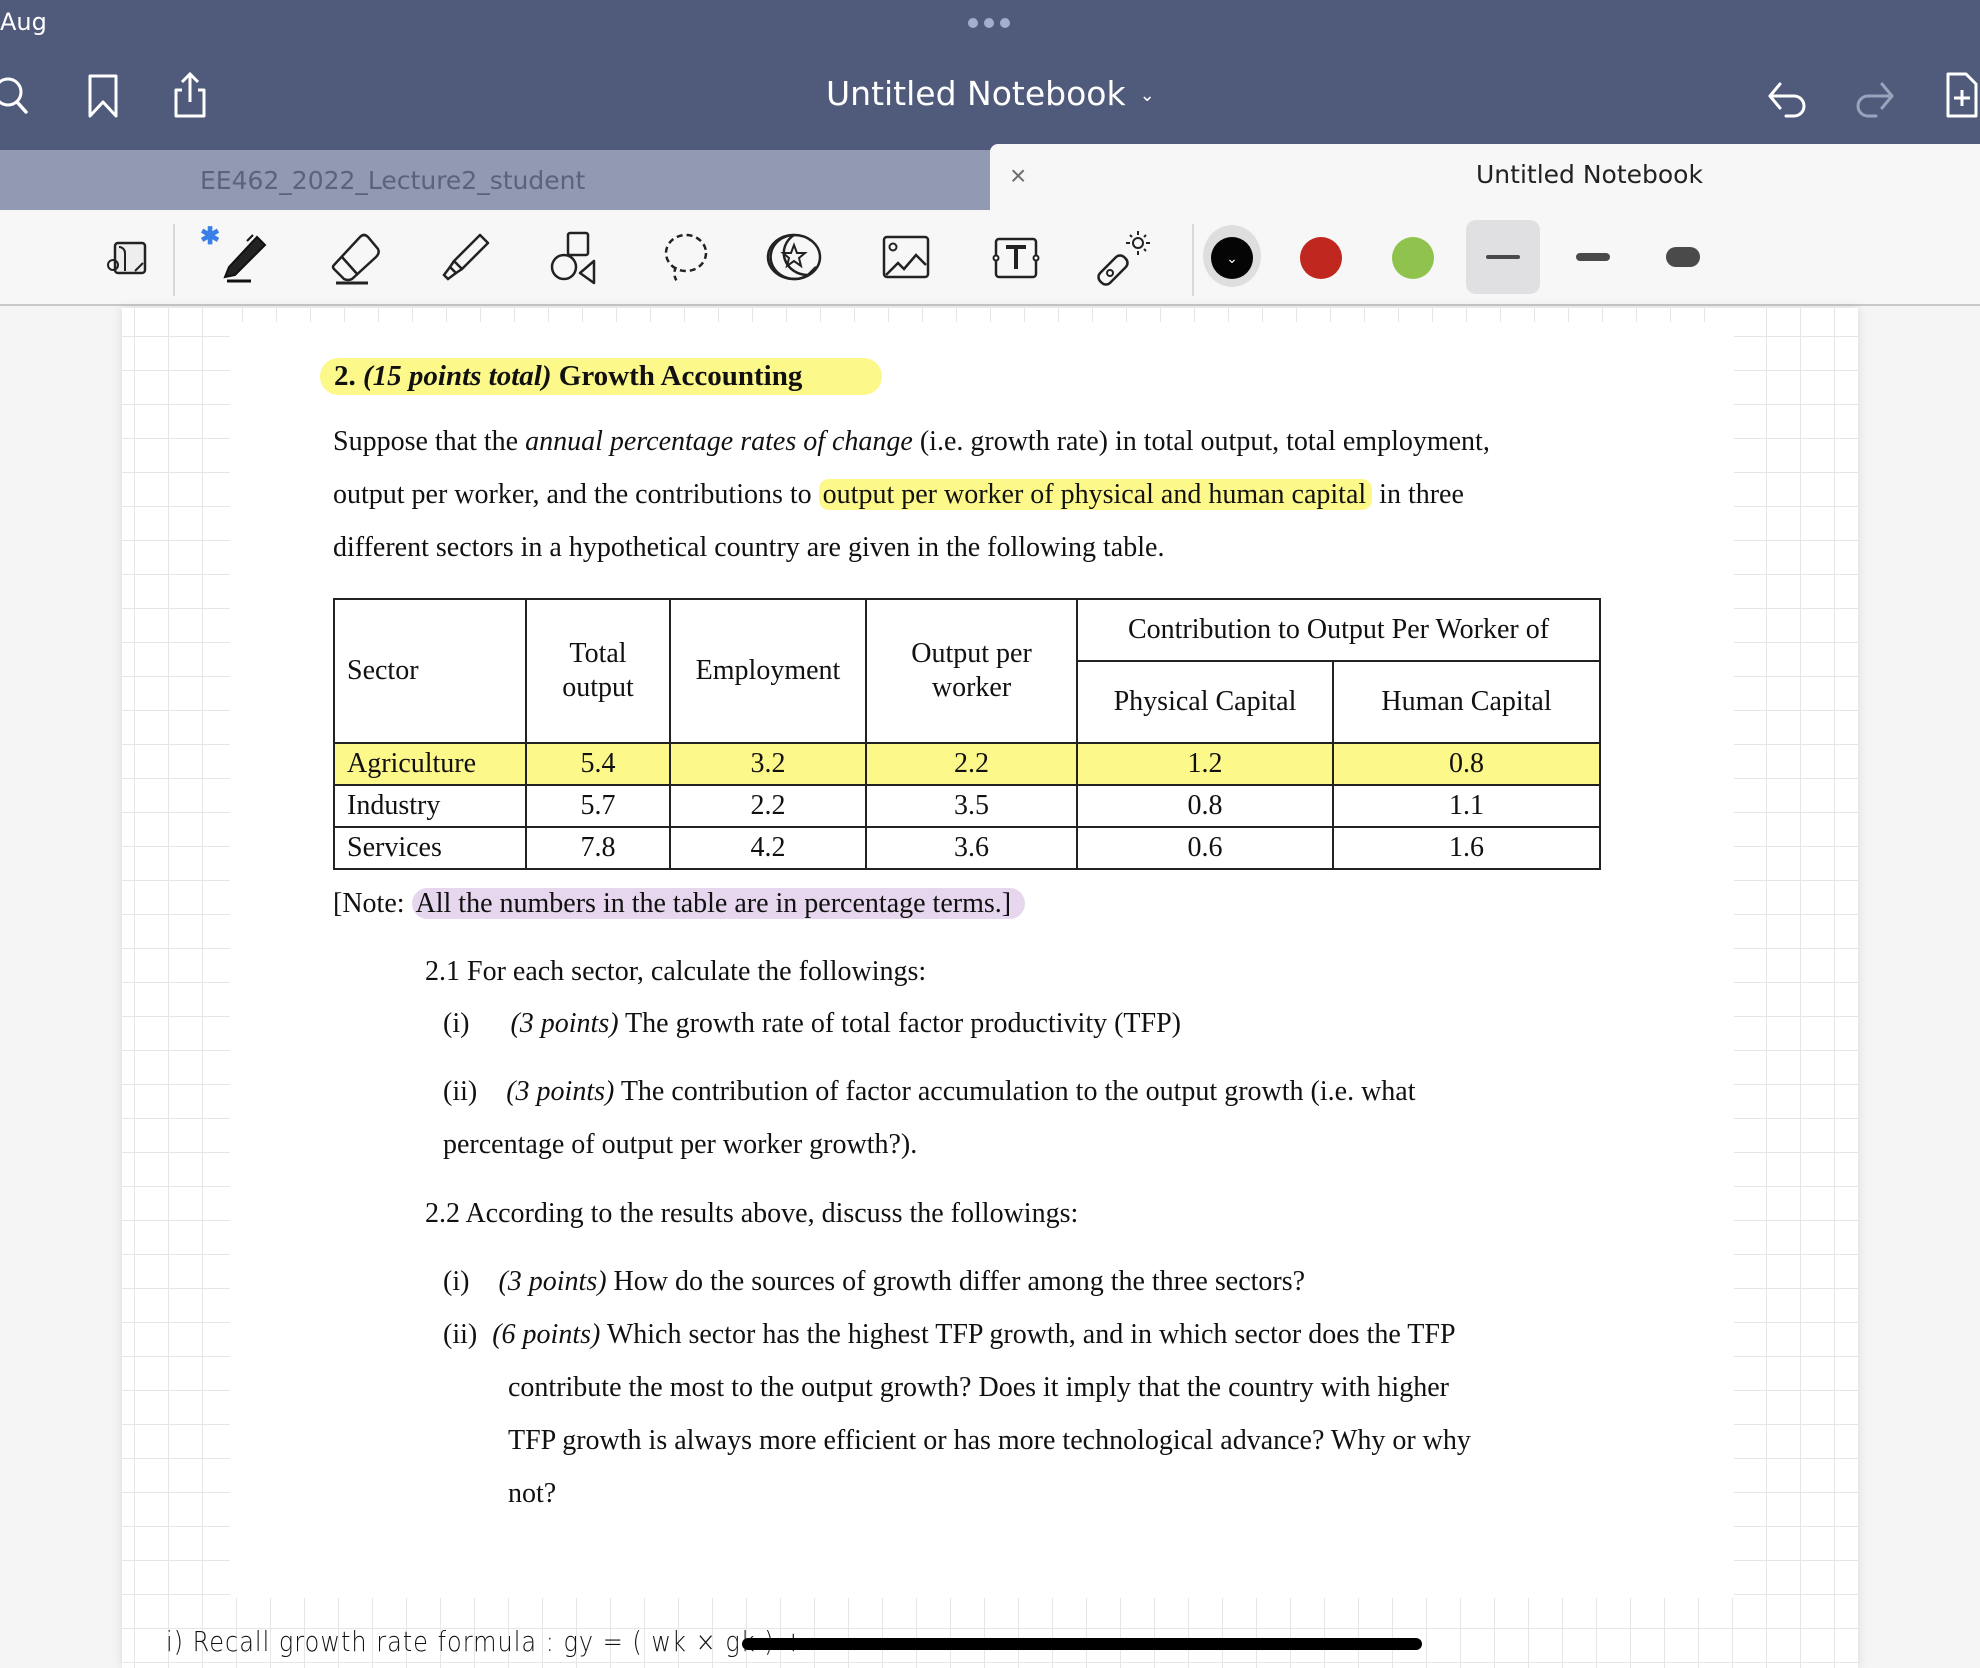 The image size is (1980, 1668). What do you see at coordinates (575, 258) in the screenshot?
I see `shapes-tool-icon` at bounding box center [575, 258].